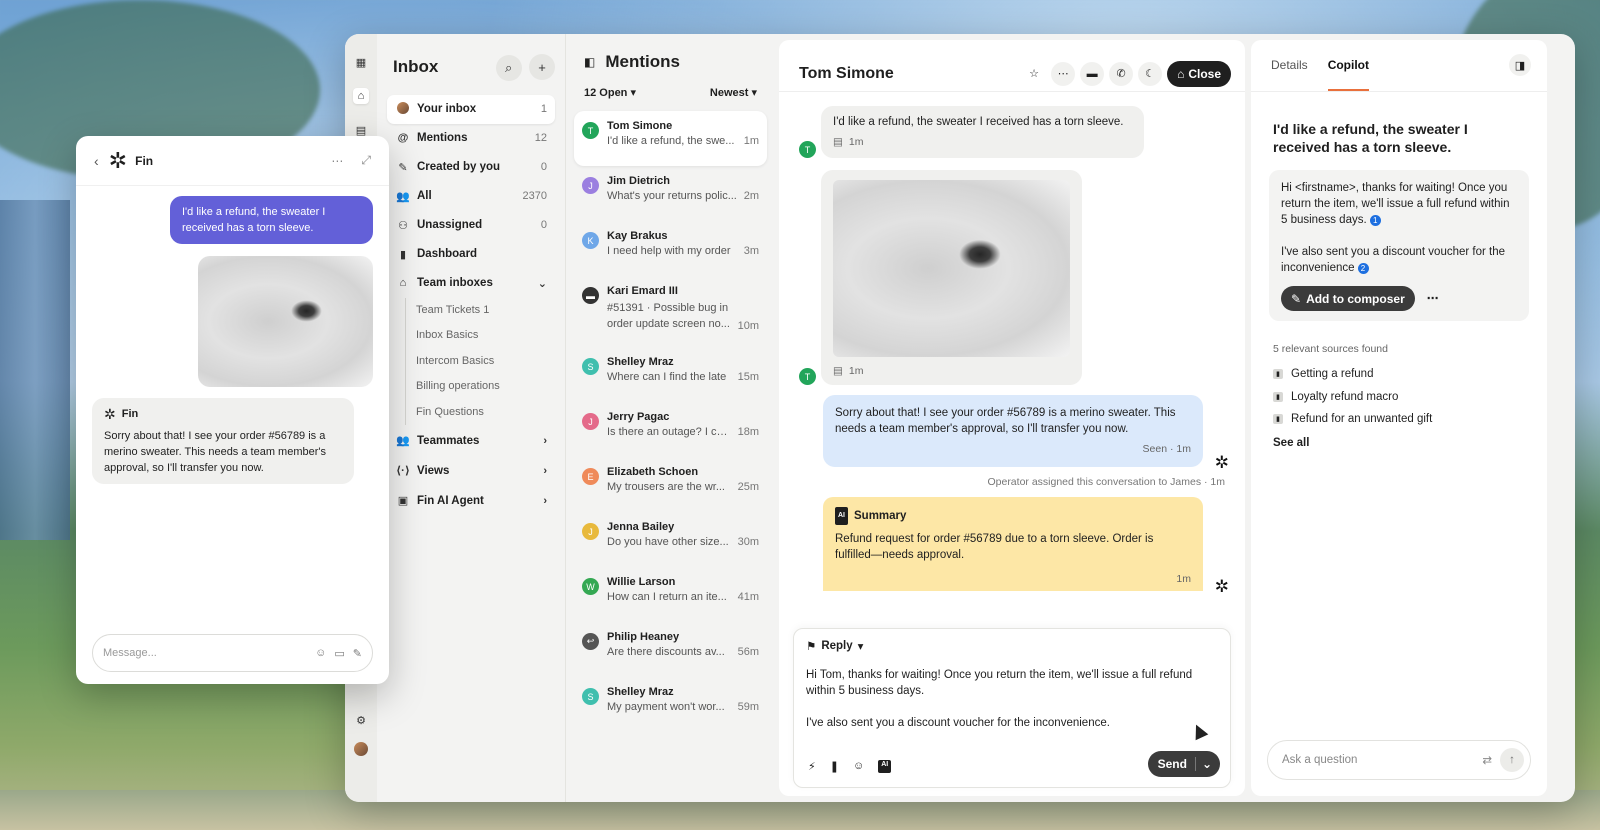 The width and height of the screenshot is (1600, 830). I want to click on sidebar-item-created-by-you: ✎ Created by you 0, so click(471, 167).